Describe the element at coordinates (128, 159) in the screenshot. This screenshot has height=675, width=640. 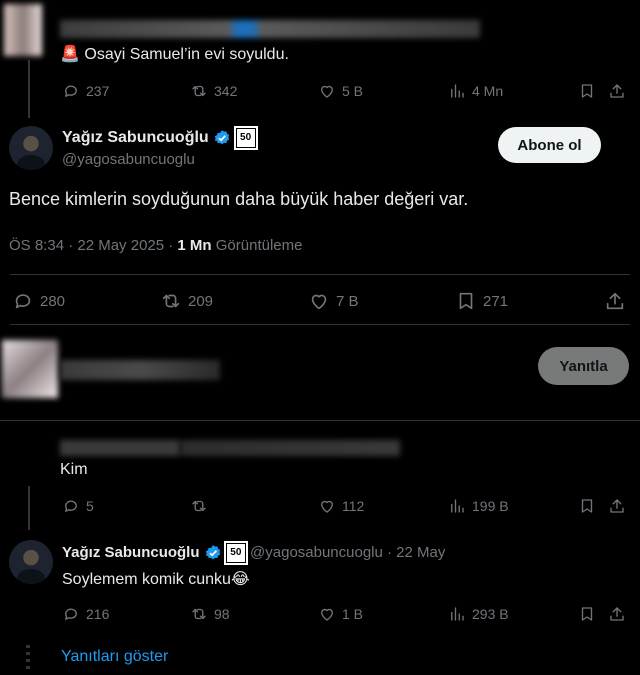
I see `handle: @yagosabuncuoglu` at that location.